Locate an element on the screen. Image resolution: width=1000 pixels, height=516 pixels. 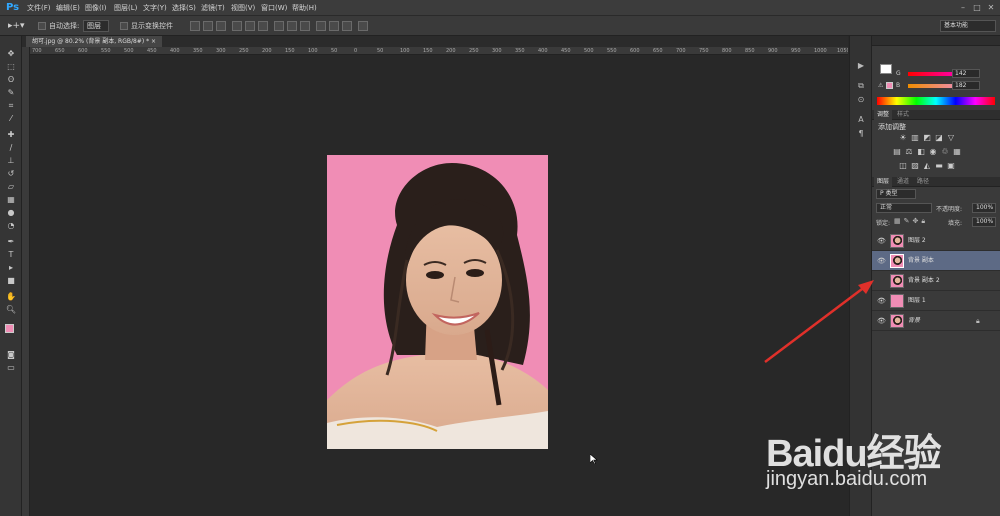
distribute-right-icon is located at coordinates (347, 26).